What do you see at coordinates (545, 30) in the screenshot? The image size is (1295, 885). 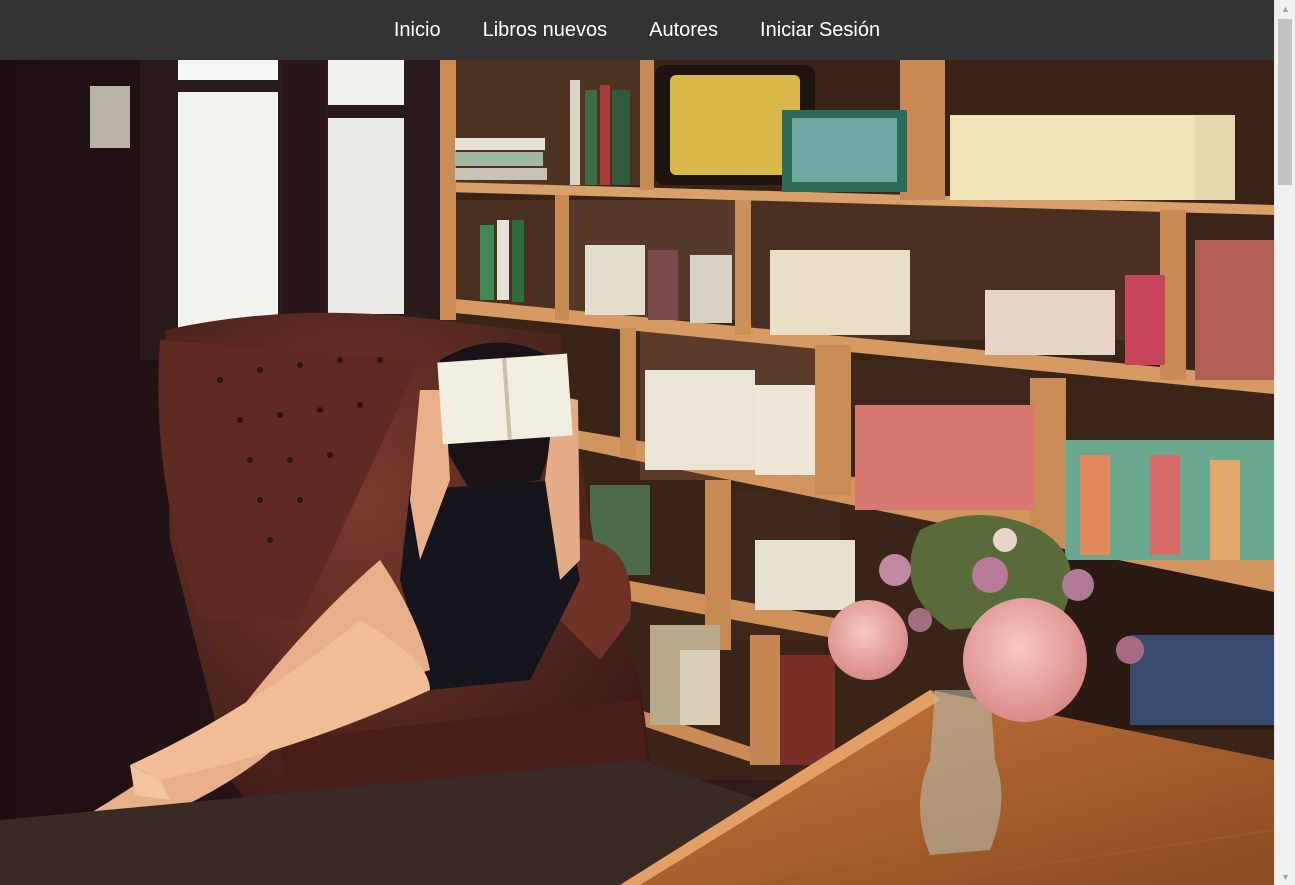 I see `nav-link-libros-nuevos: Libros nuevos` at bounding box center [545, 30].